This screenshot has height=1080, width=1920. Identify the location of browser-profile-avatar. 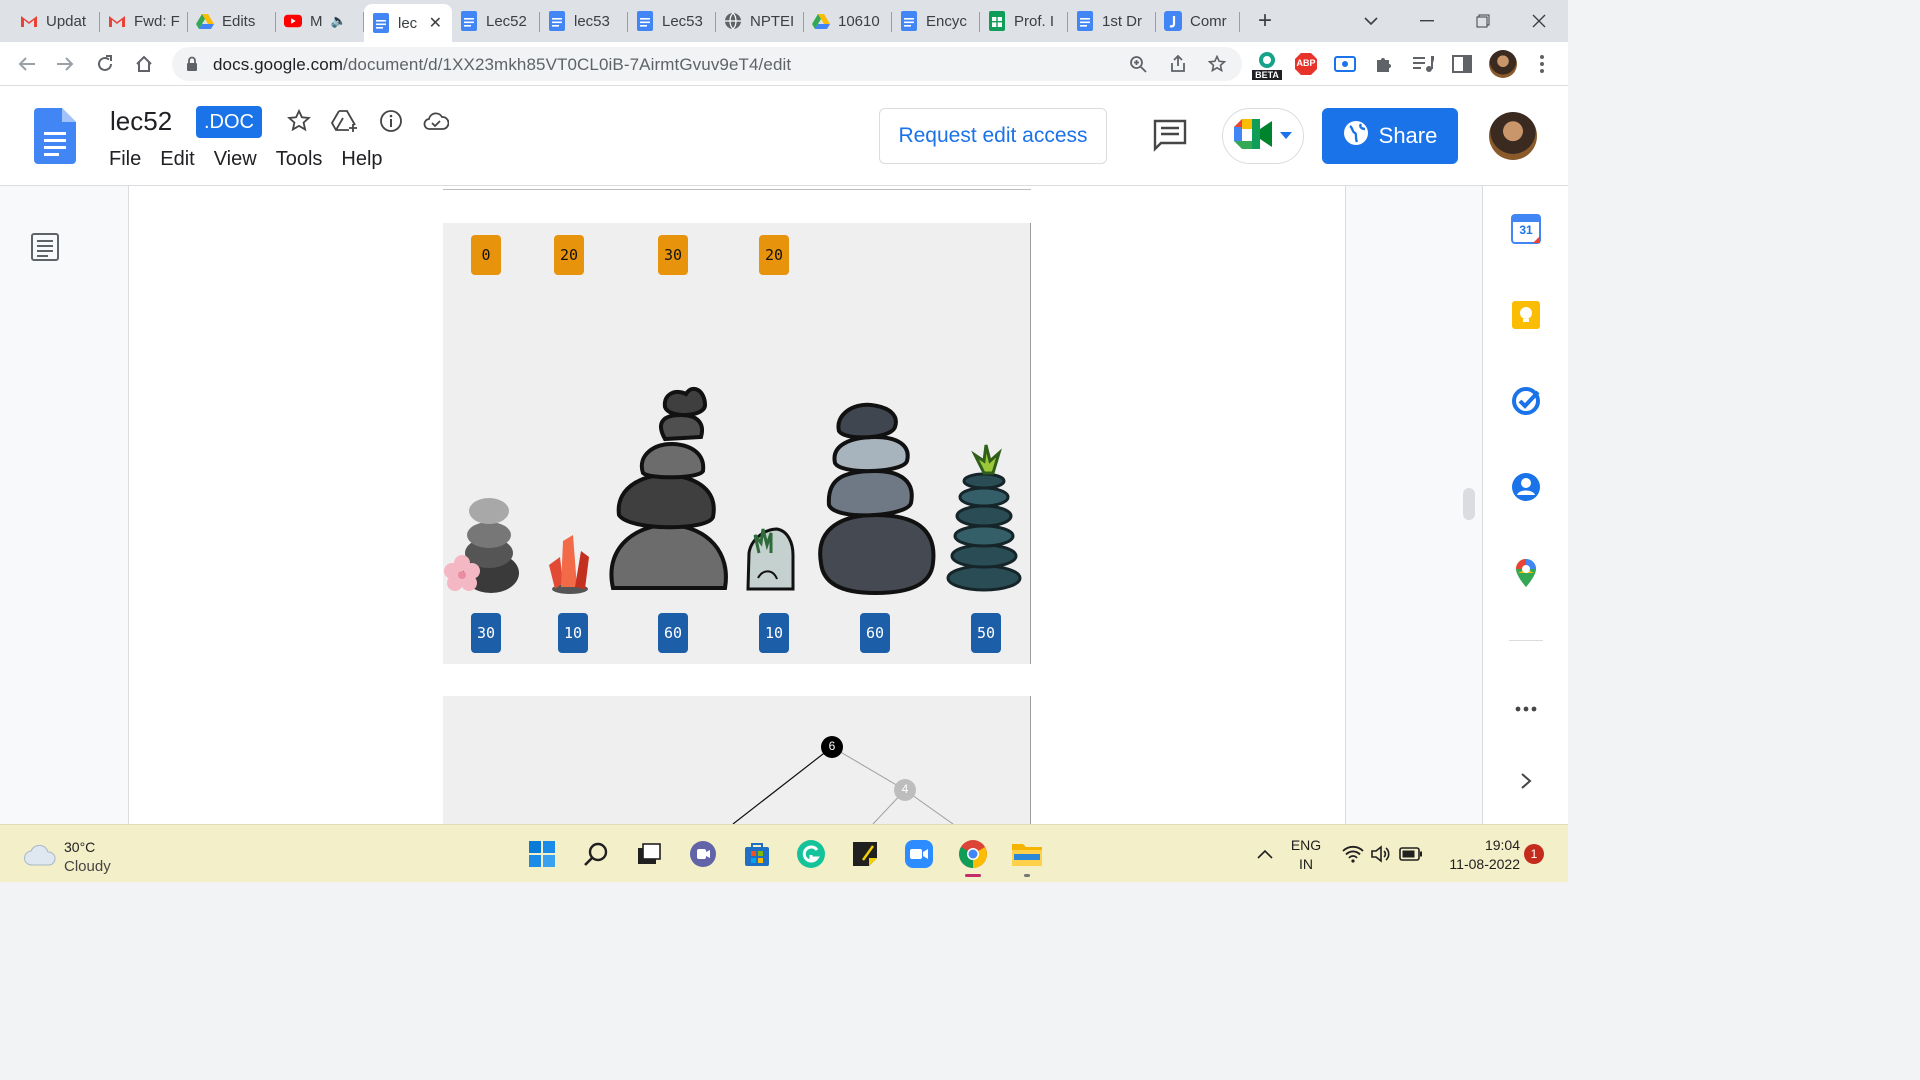
(1503, 64).